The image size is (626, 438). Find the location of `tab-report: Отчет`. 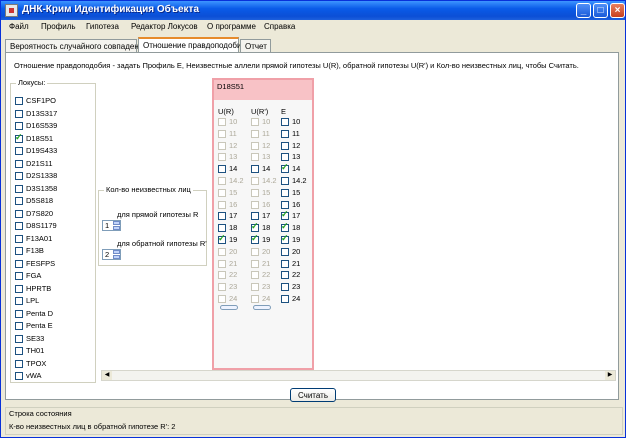

tab-report: Отчет is located at coordinates (255, 45).